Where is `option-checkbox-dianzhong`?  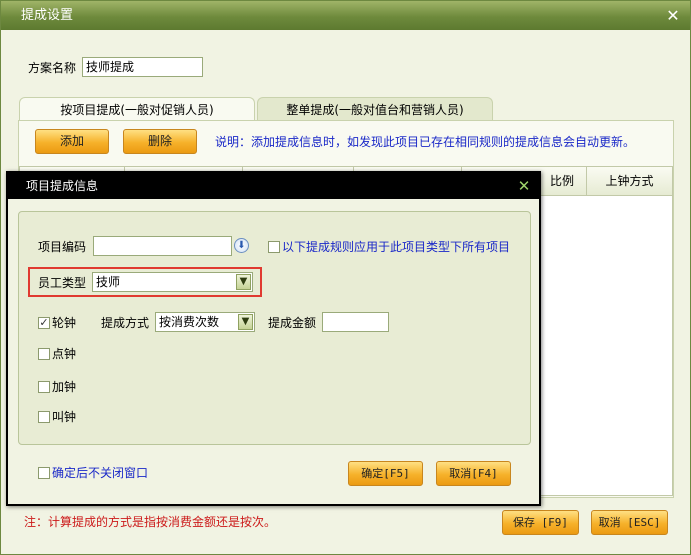 option-checkbox-dianzhong is located at coordinates (44, 354).